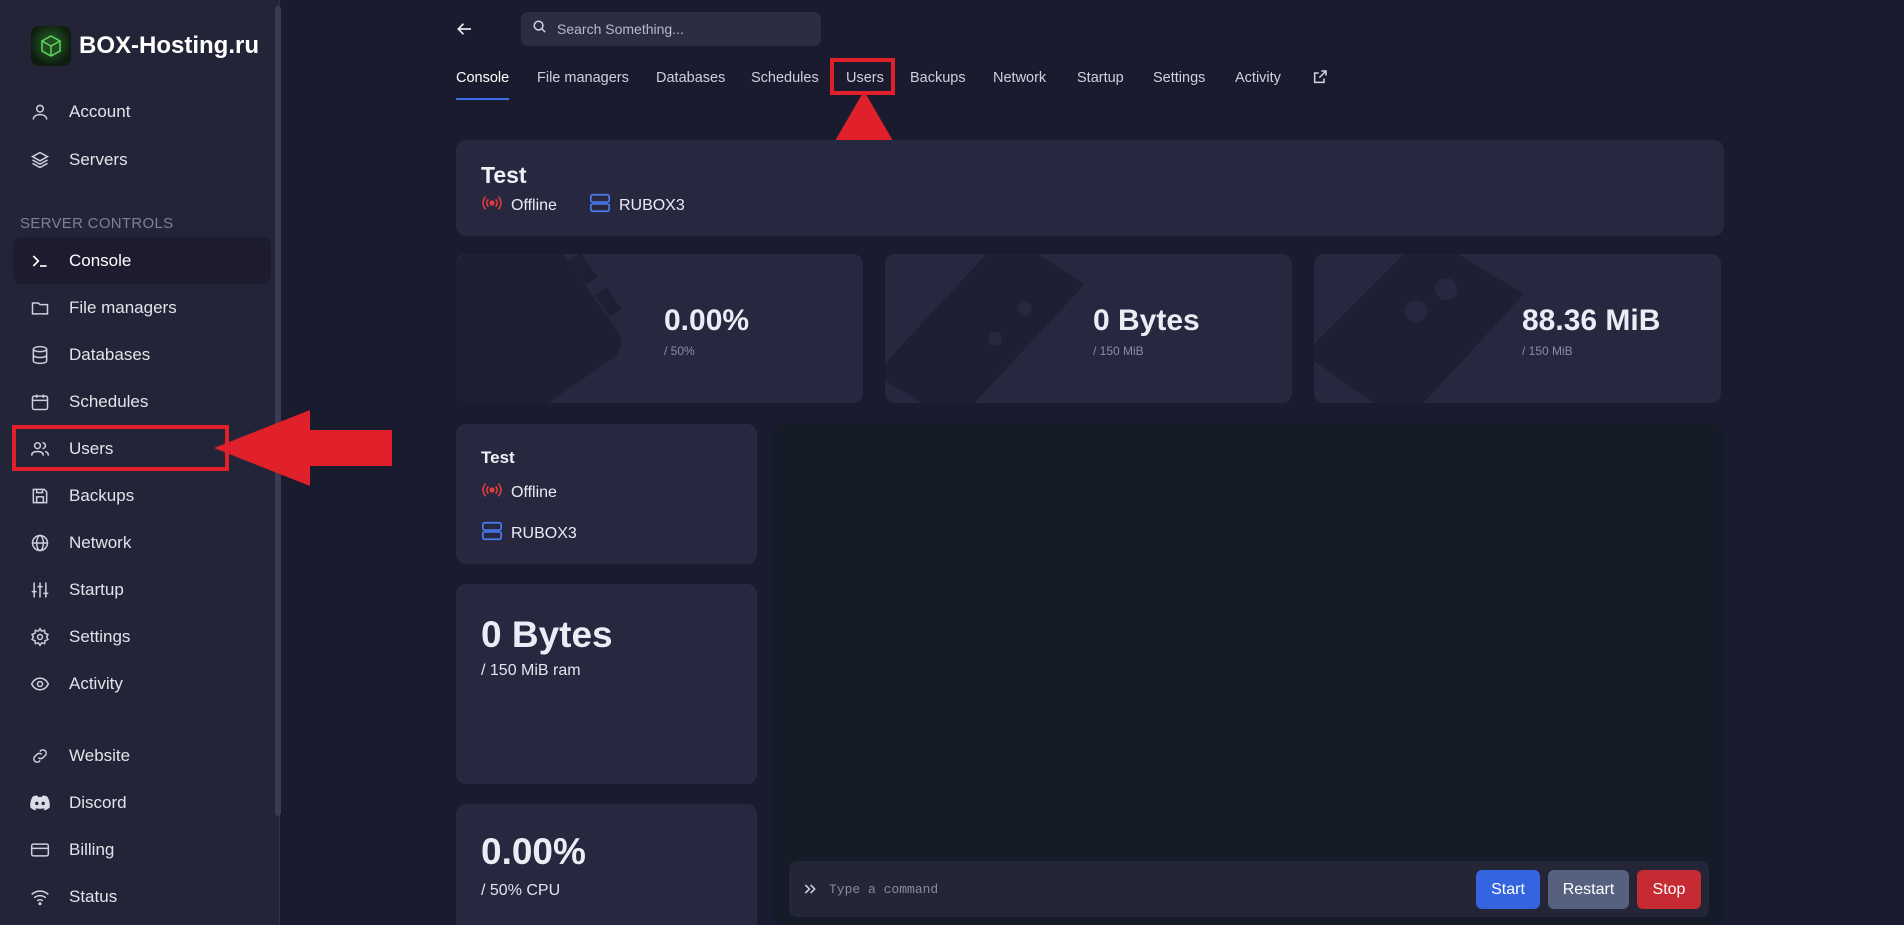 This screenshot has width=1904, height=925. Describe the element at coordinates (651, 205) in the screenshot. I see `server-node: RUBOX3` at that location.